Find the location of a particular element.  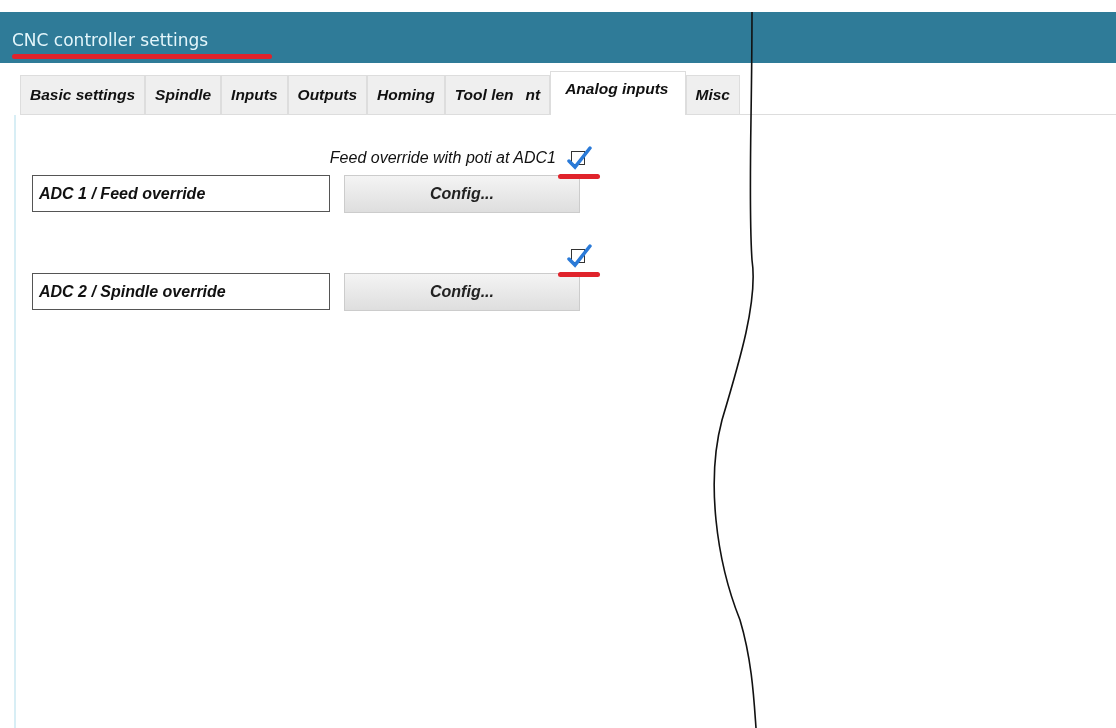

channel-name-field: ADC 1 / Feed override is located at coordinates (181, 193).